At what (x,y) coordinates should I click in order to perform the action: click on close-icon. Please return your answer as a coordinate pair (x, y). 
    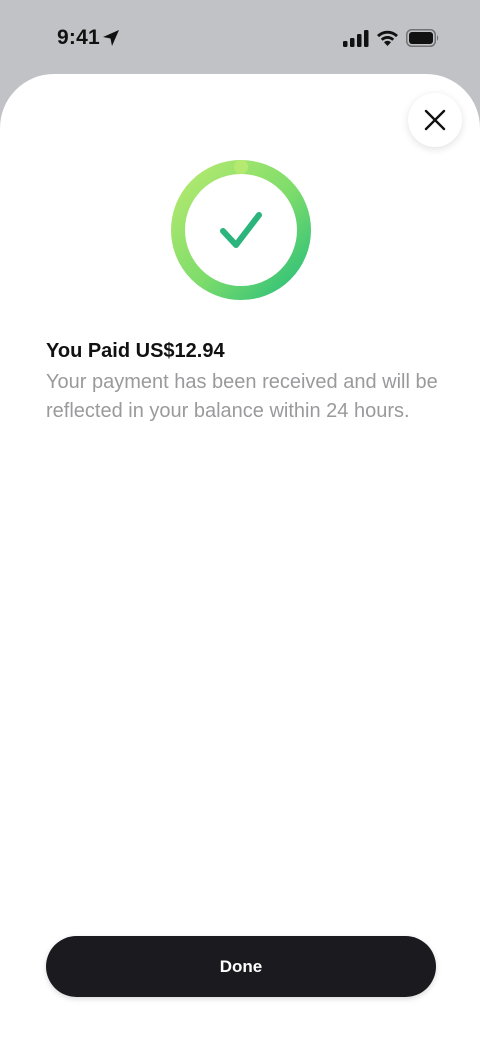
    Looking at the image, I should click on (435, 120).